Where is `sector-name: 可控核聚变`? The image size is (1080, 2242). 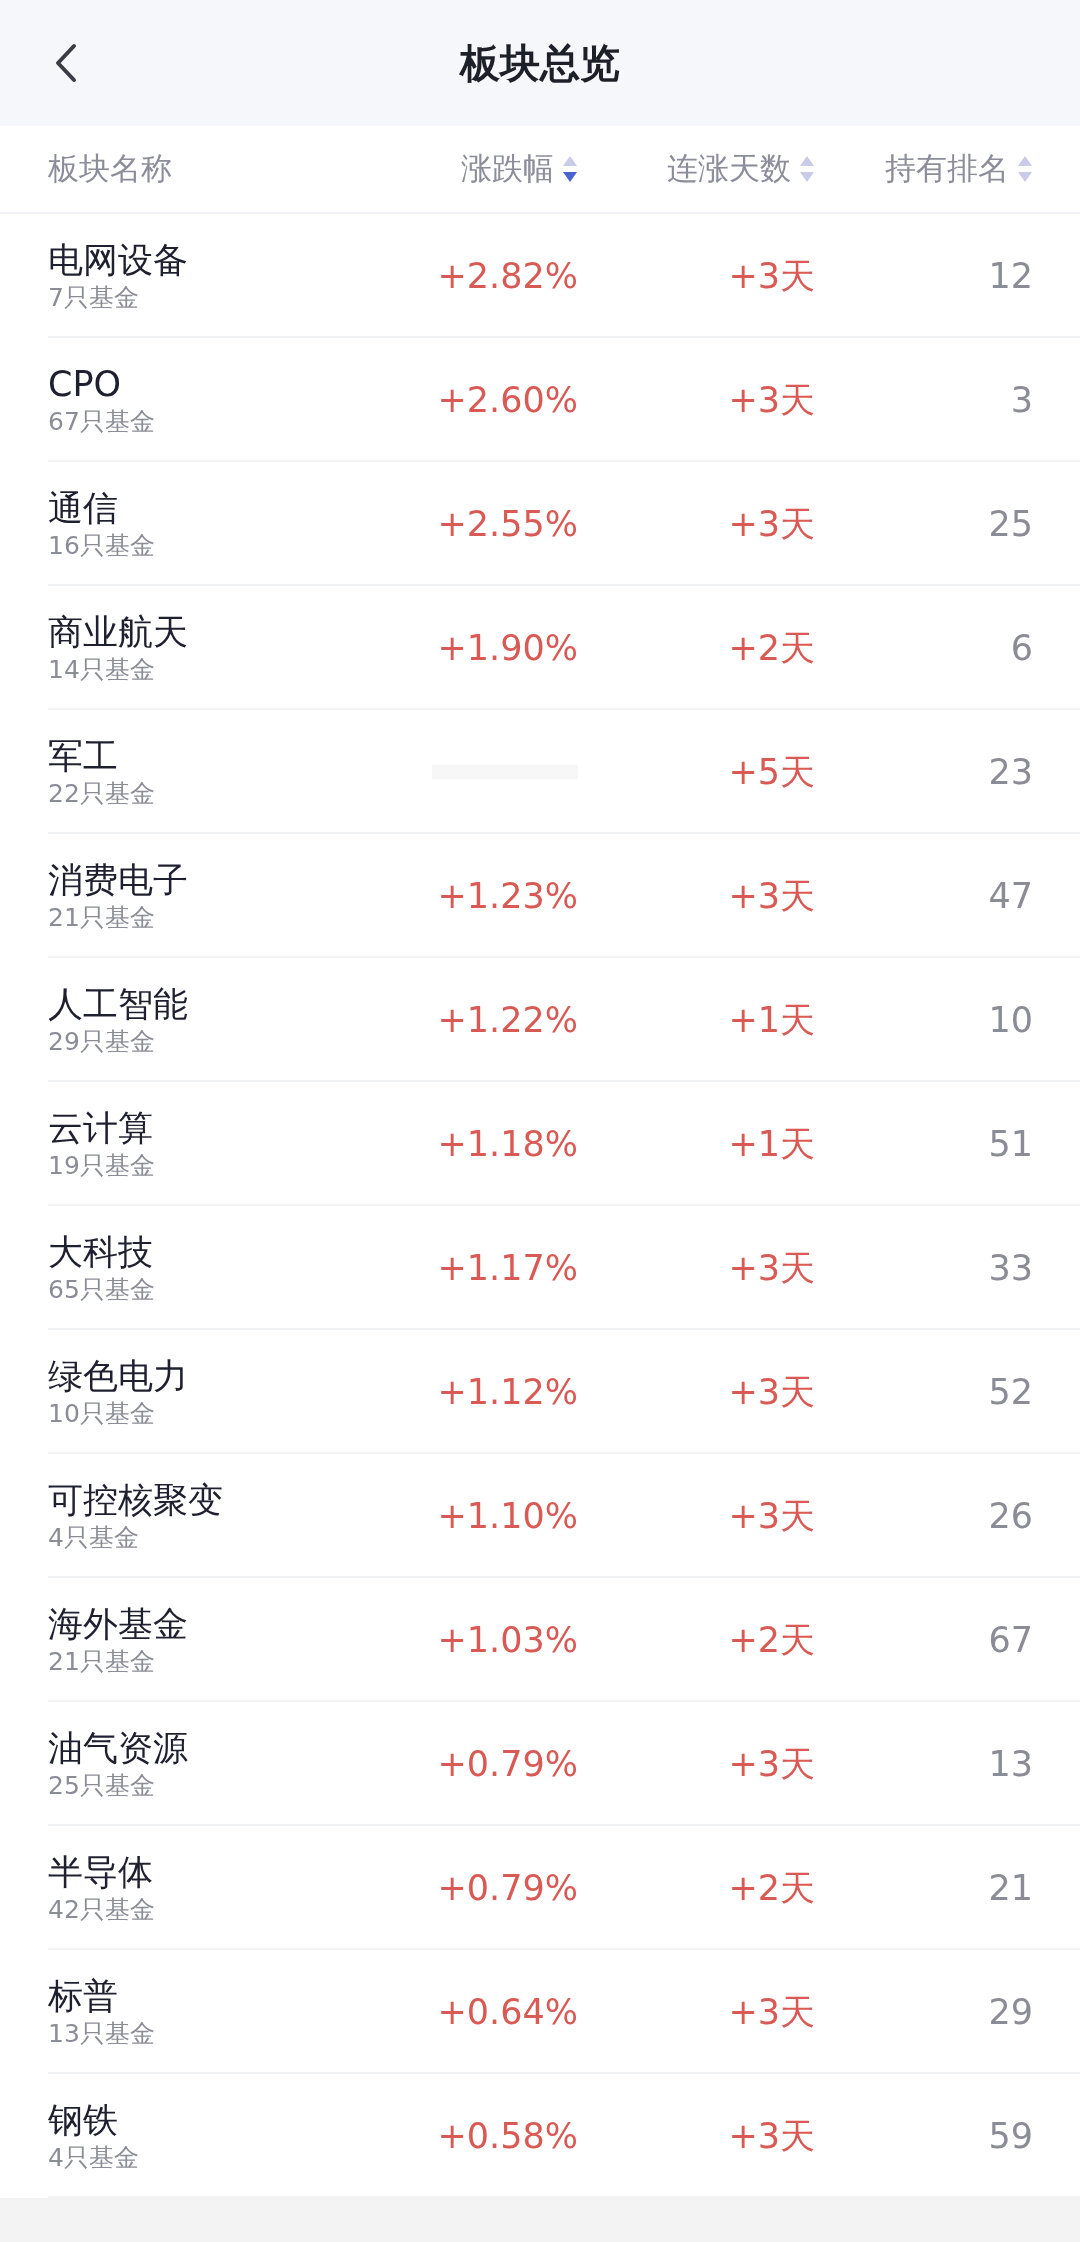
sector-name: 可控核聚变 is located at coordinates (136, 1500).